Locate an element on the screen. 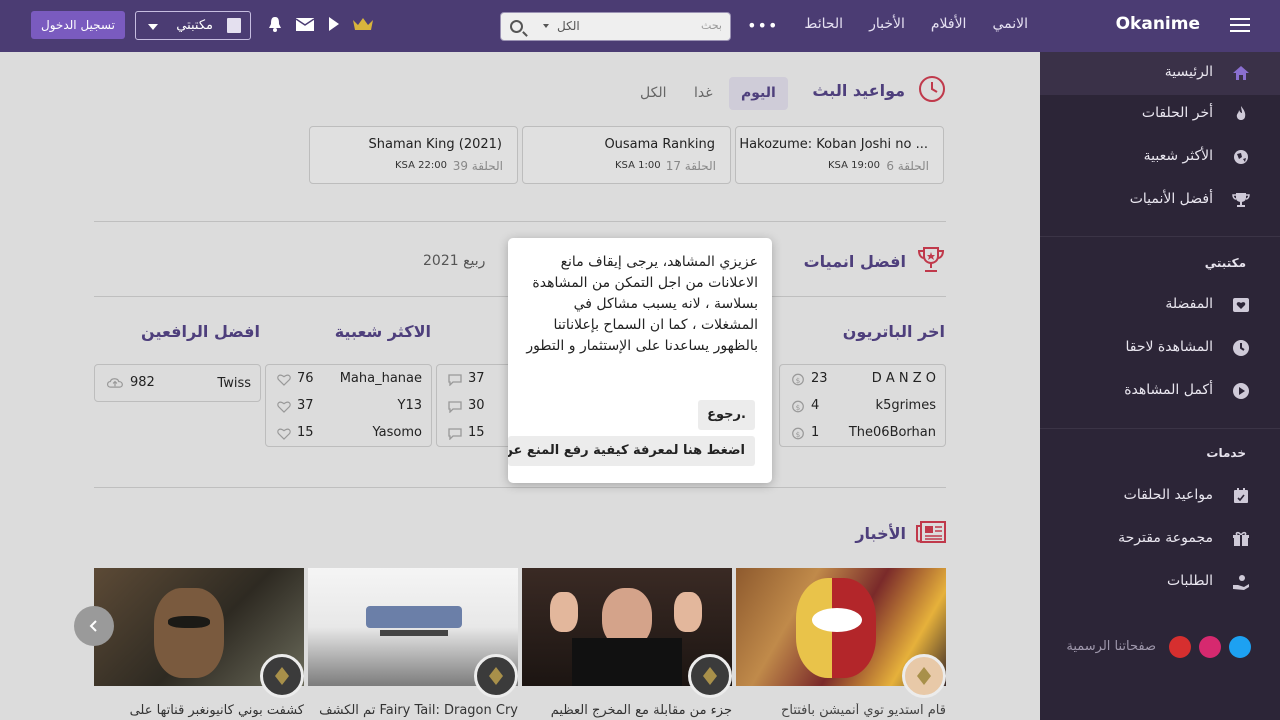  sidebar-item-watch-later: المشاهدة لاحقا is located at coordinates (1160, 348).